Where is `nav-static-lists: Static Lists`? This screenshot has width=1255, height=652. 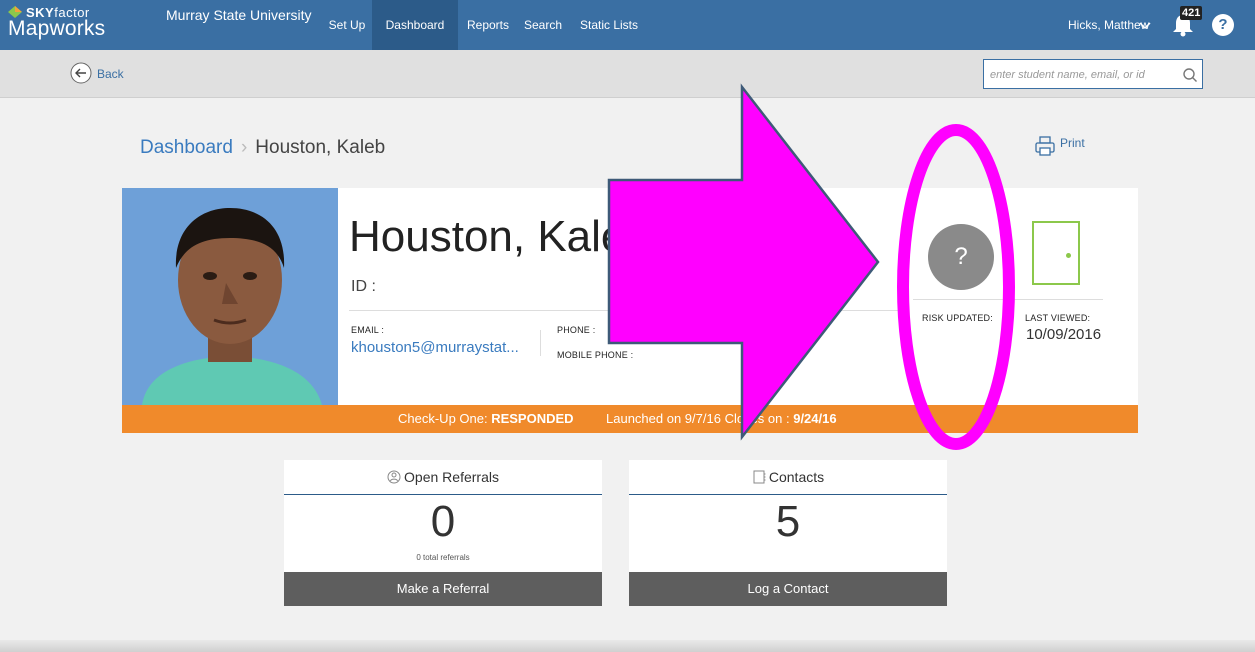 nav-static-lists: Static Lists is located at coordinates (609, 25).